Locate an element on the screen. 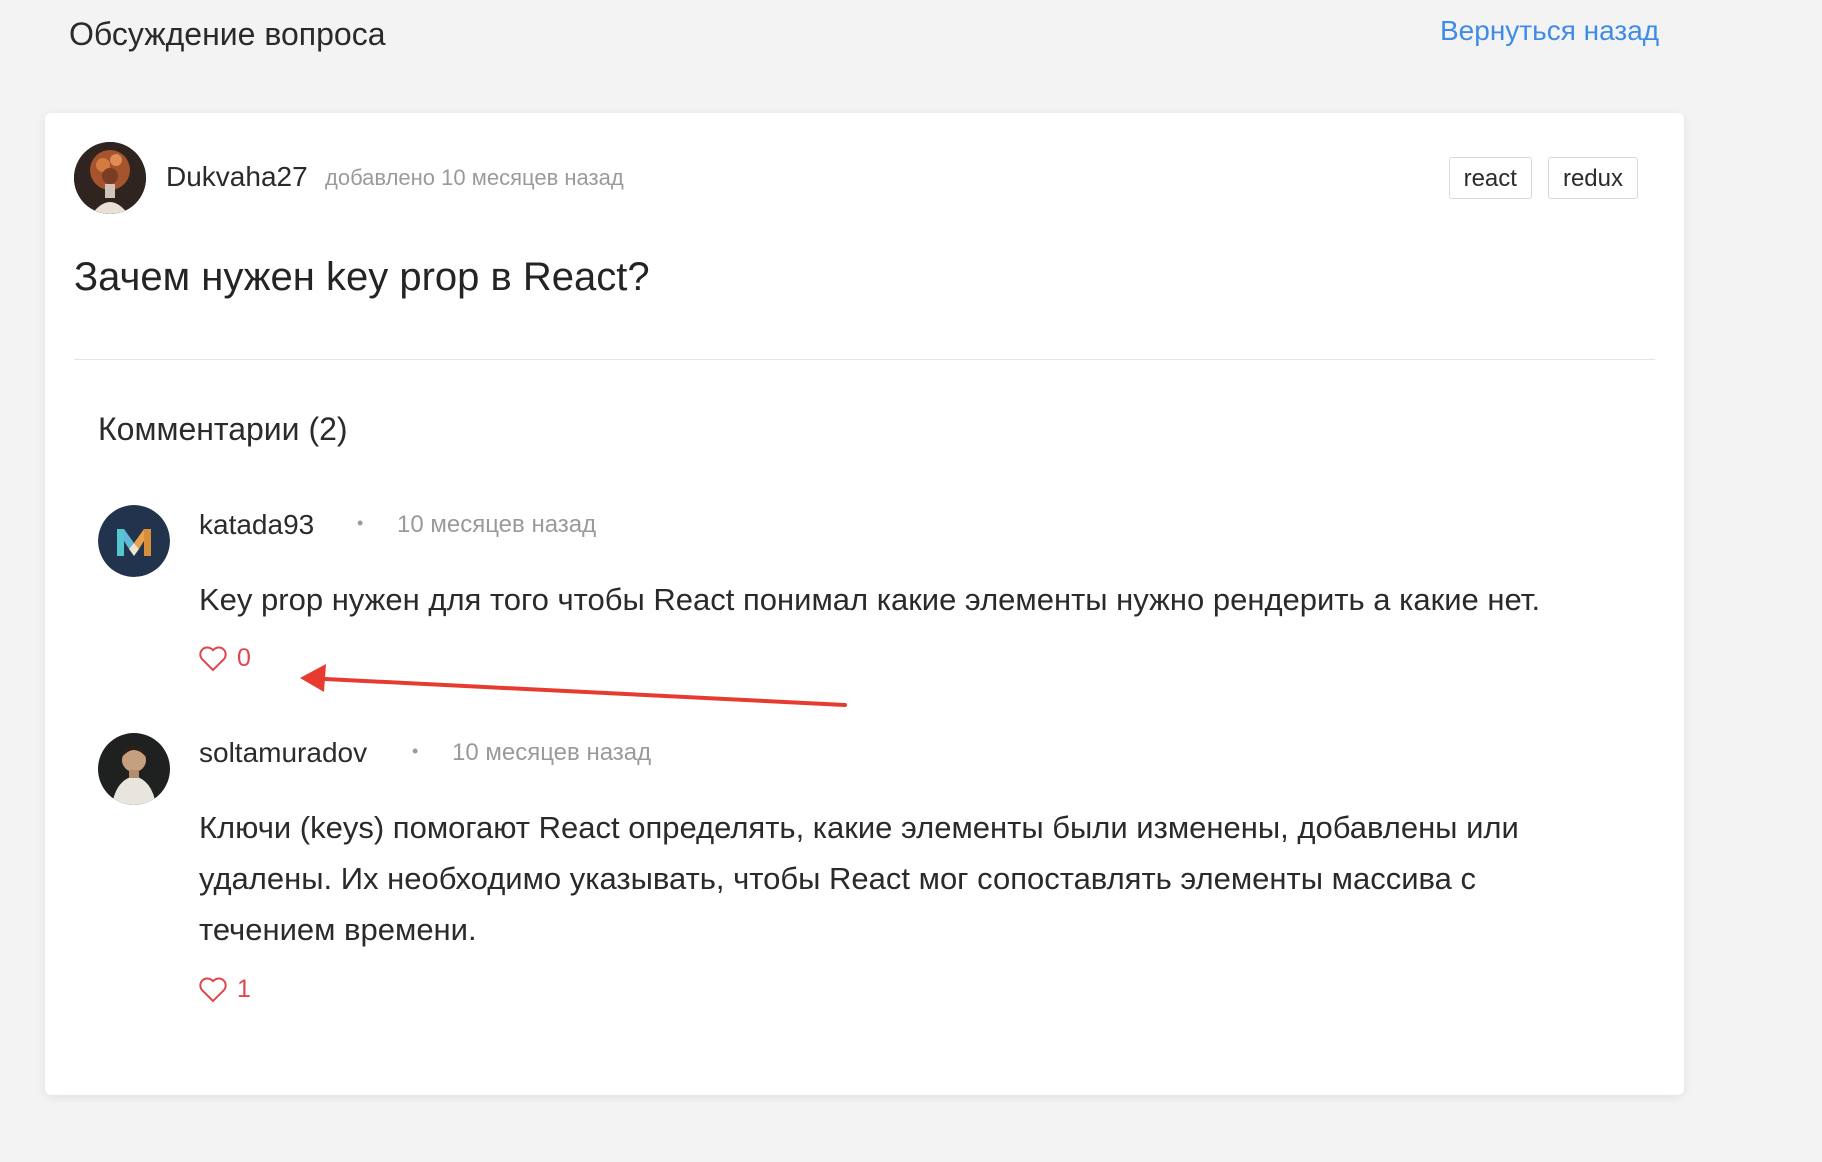 This screenshot has height=1162, width=1822. author-avatar is located at coordinates (110, 178).